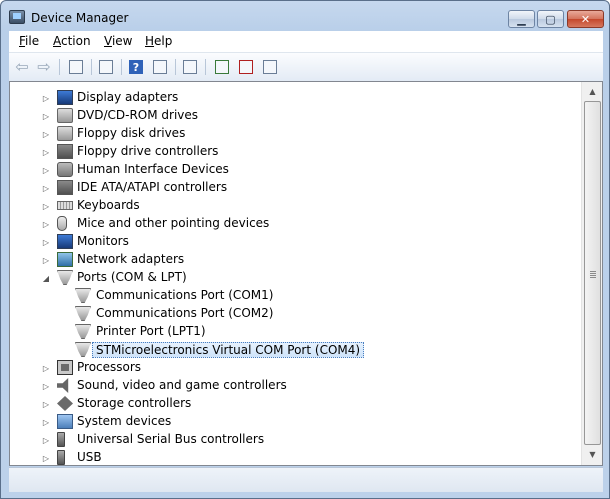  Describe the element at coordinates (173, 223) in the screenshot. I see `tree-item-label: Mice and other pointing devices` at that location.